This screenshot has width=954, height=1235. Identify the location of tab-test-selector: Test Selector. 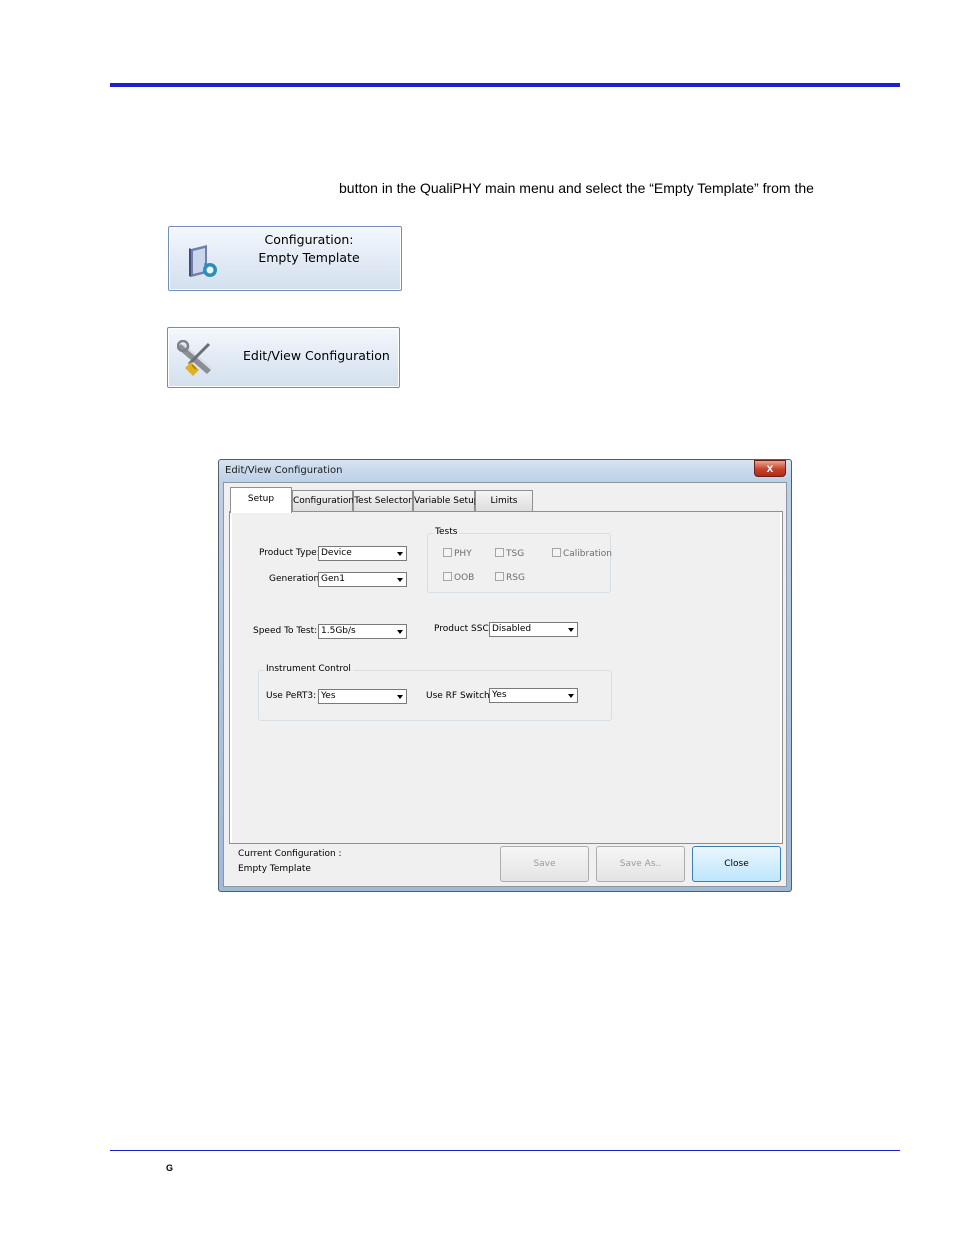
(383, 501).